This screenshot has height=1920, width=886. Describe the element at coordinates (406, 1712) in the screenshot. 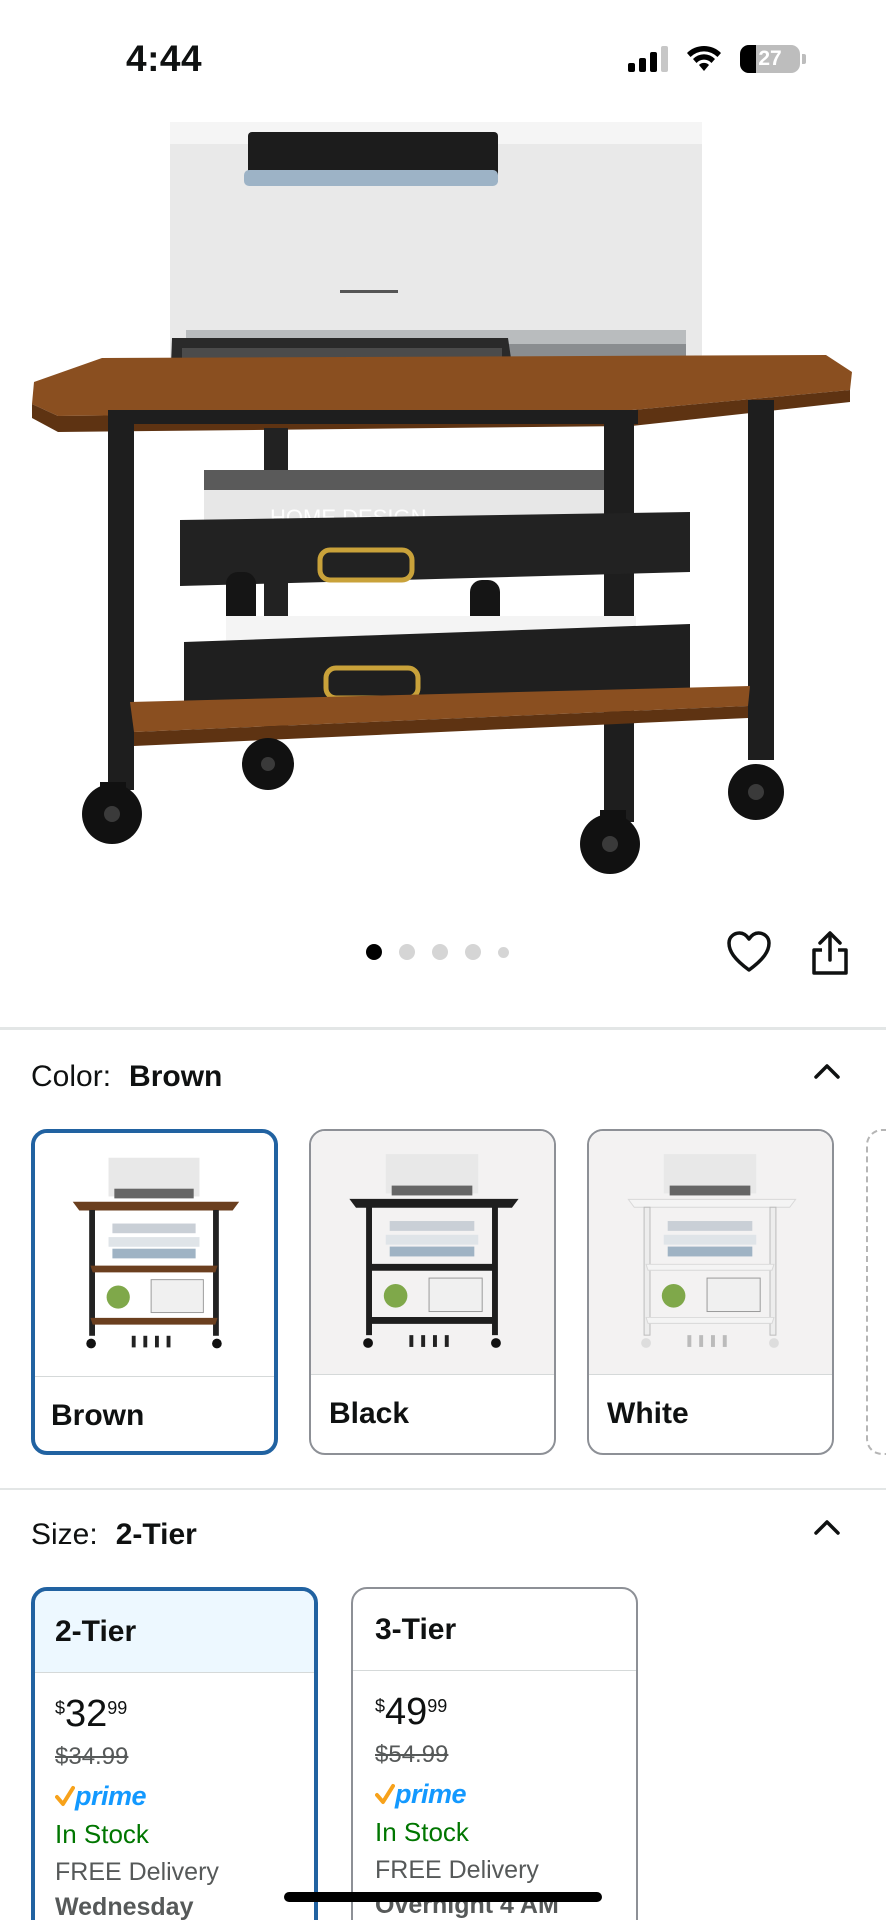

I see `price-whole: 49` at that location.